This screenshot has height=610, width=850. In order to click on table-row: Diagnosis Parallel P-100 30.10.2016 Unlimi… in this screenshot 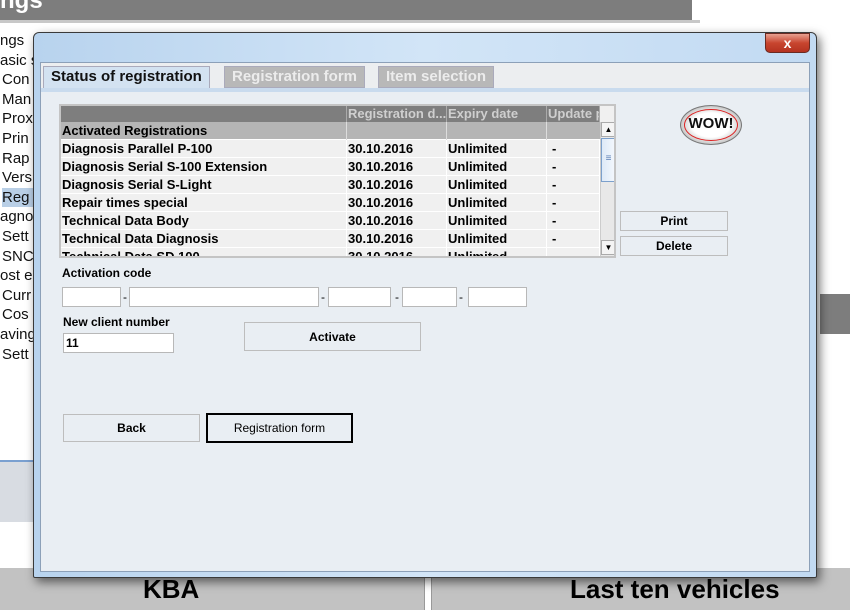, I will do `click(330, 149)`.